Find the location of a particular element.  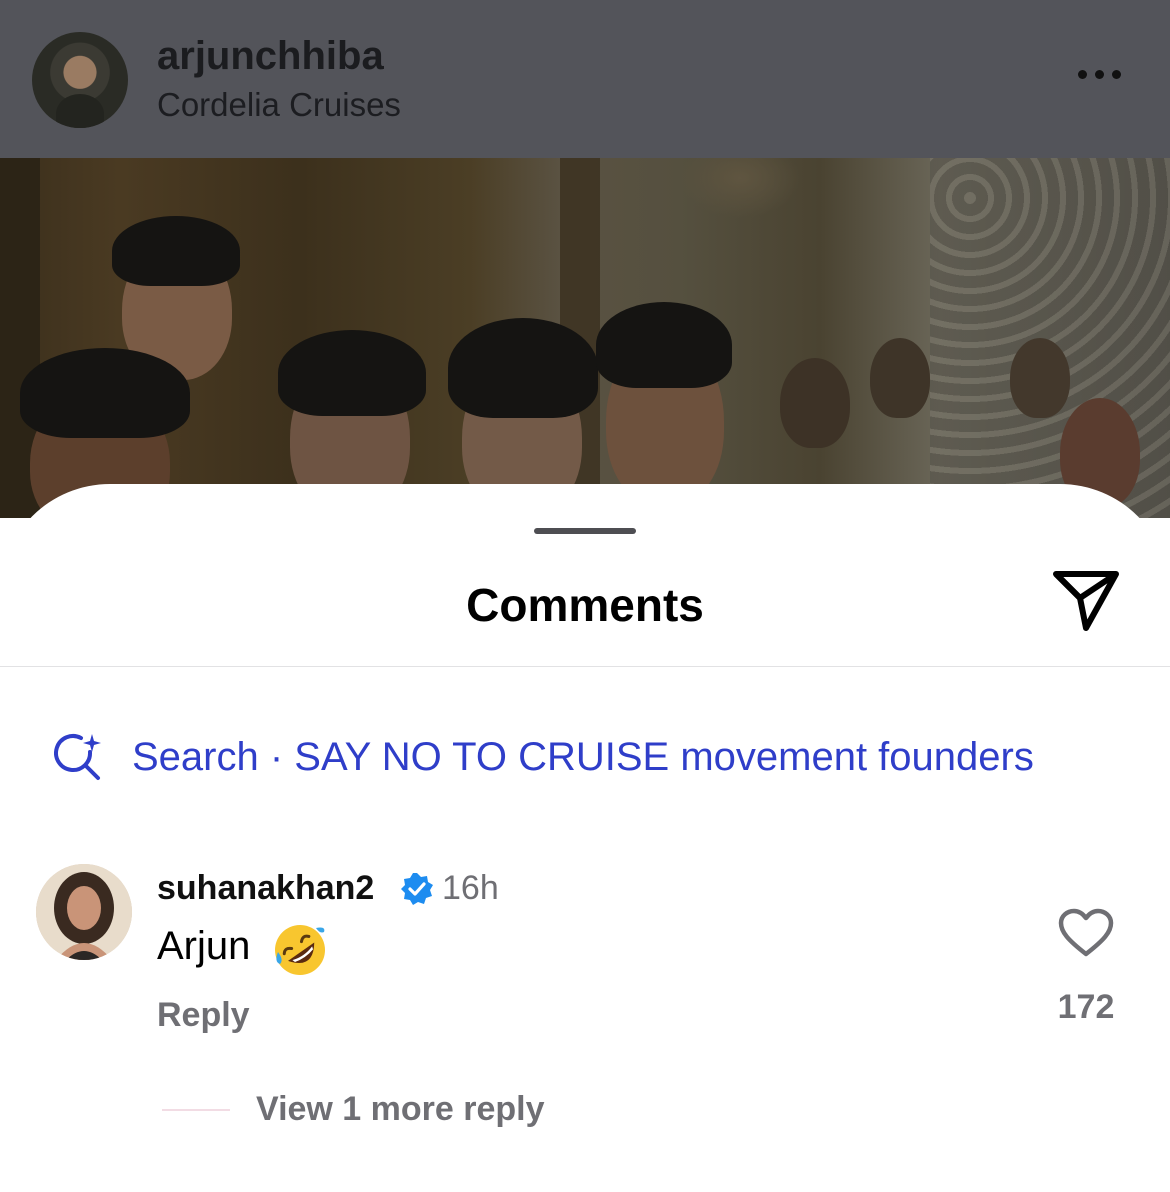

post-username: arjunchhiba is located at coordinates (270, 56).